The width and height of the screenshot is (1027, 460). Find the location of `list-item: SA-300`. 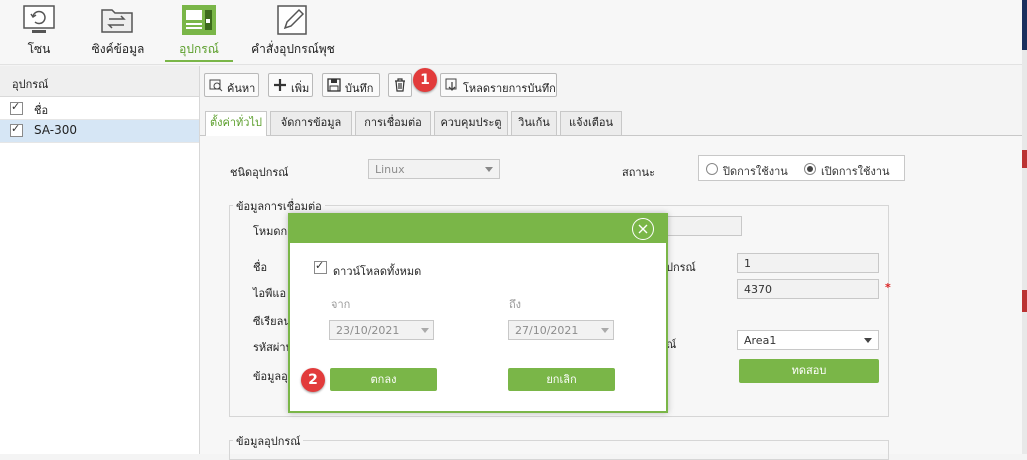

list-item: SA-300 is located at coordinates (99, 131).